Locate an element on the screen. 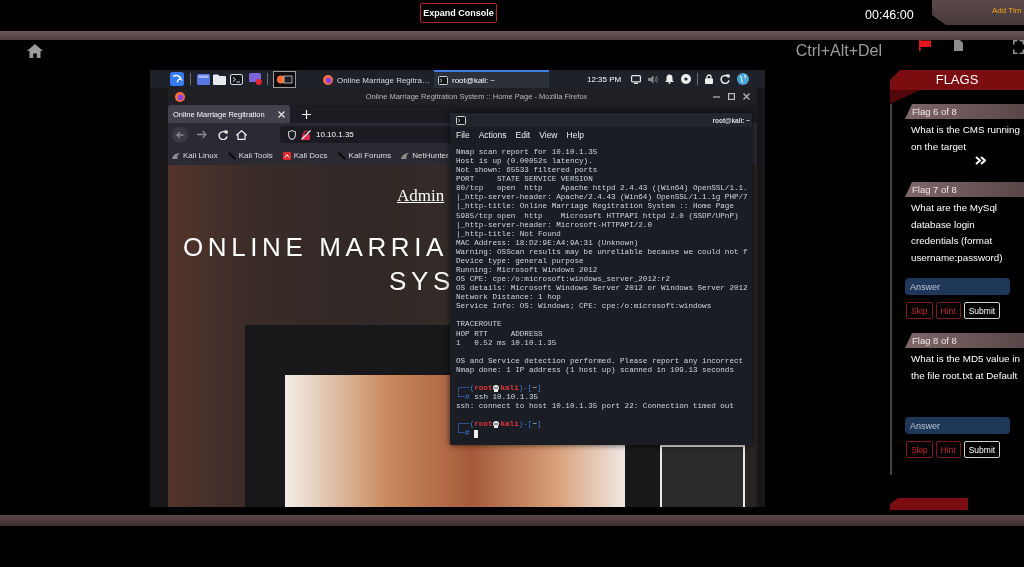 The height and width of the screenshot is (567, 1024). address-bar: 10.10.1.35 is located at coordinates (366, 134).